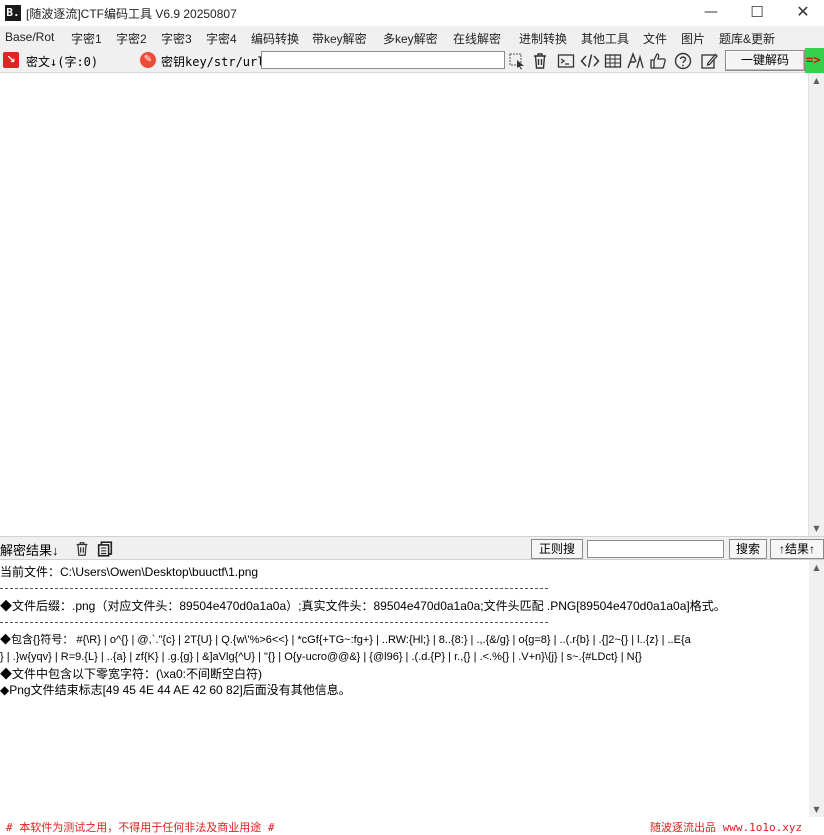 The width and height of the screenshot is (824, 835). What do you see at coordinates (726, 827) in the screenshot?
I see `author-link: 随波逐流出品 www.1o1o.xyz` at bounding box center [726, 827].